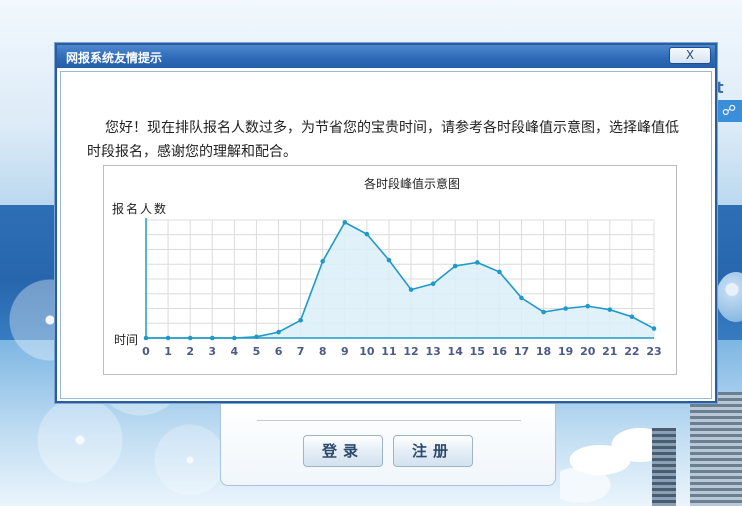  What do you see at coordinates (609, 351) in the screenshot?
I see `x-tick-label: 21` at bounding box center [609, 351].